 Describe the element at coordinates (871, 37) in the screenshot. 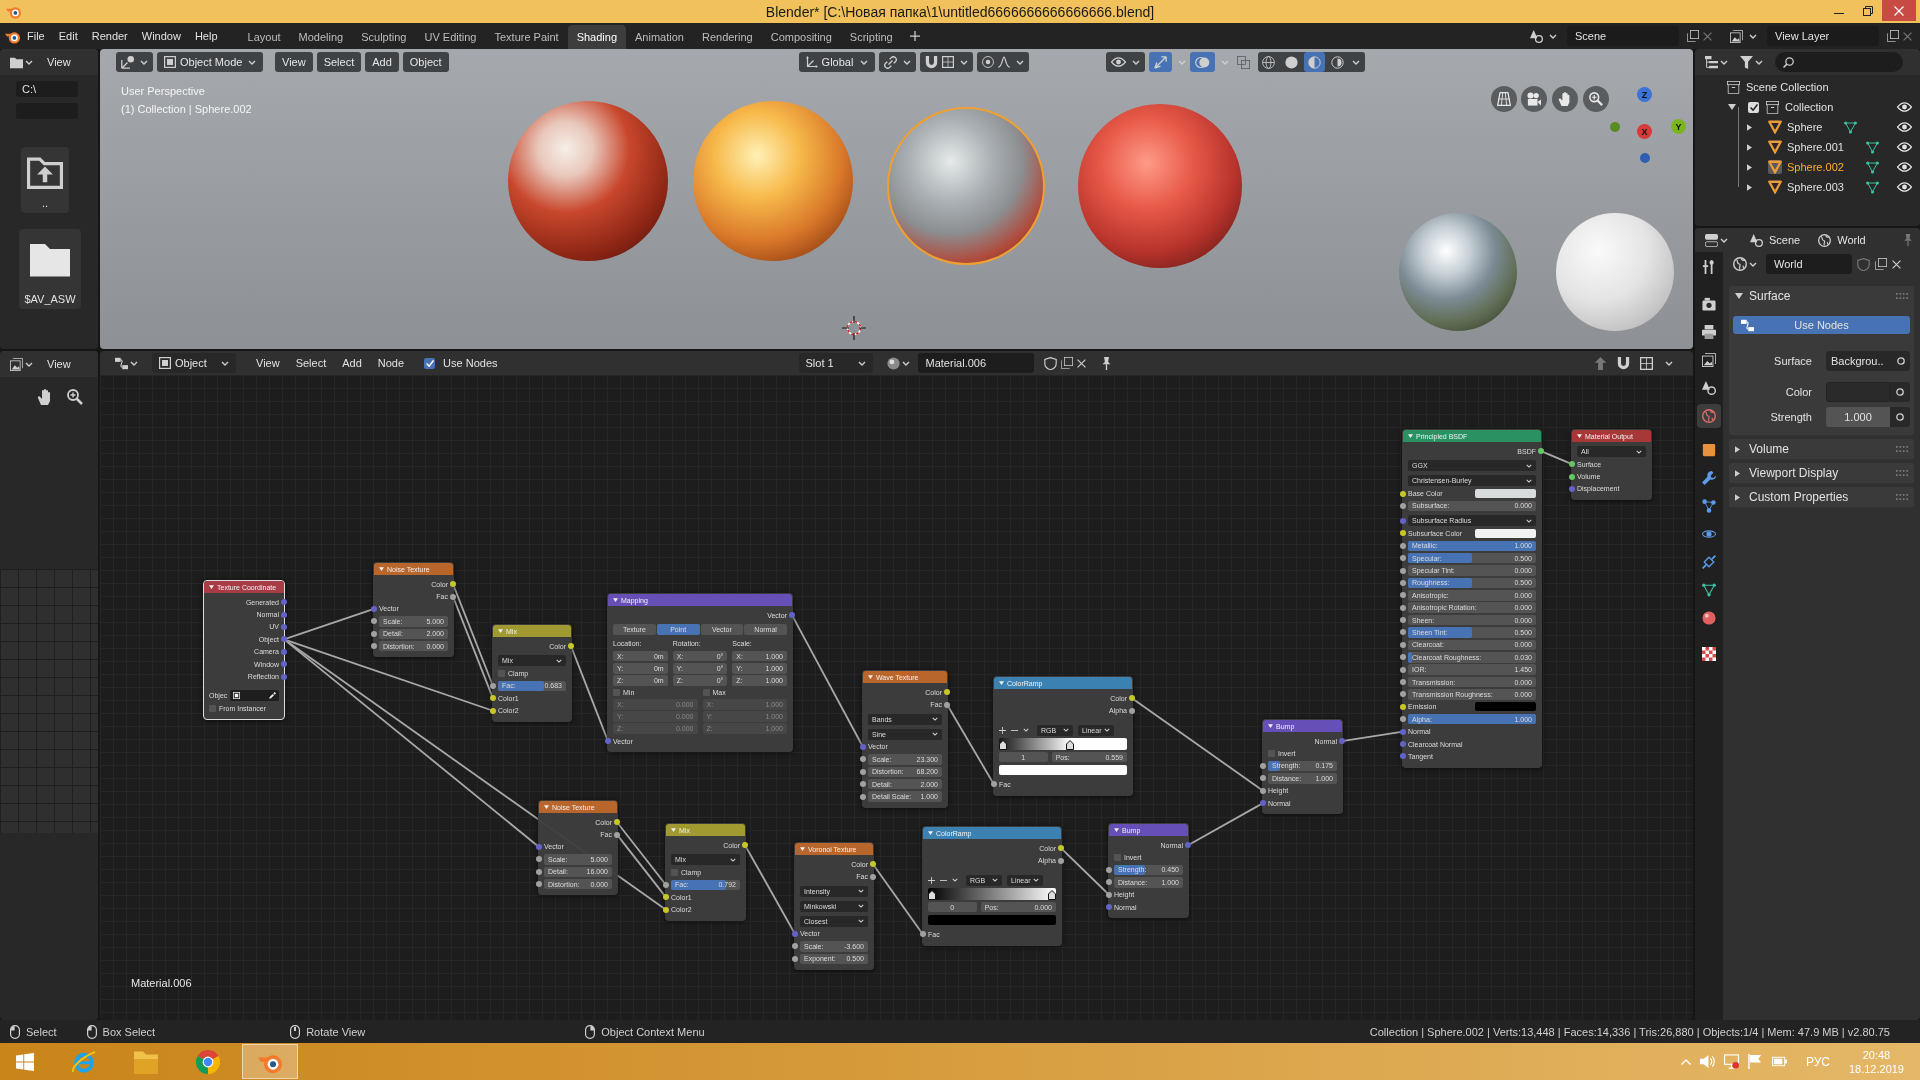

I see `workspace-tab: Scripting` at that location.